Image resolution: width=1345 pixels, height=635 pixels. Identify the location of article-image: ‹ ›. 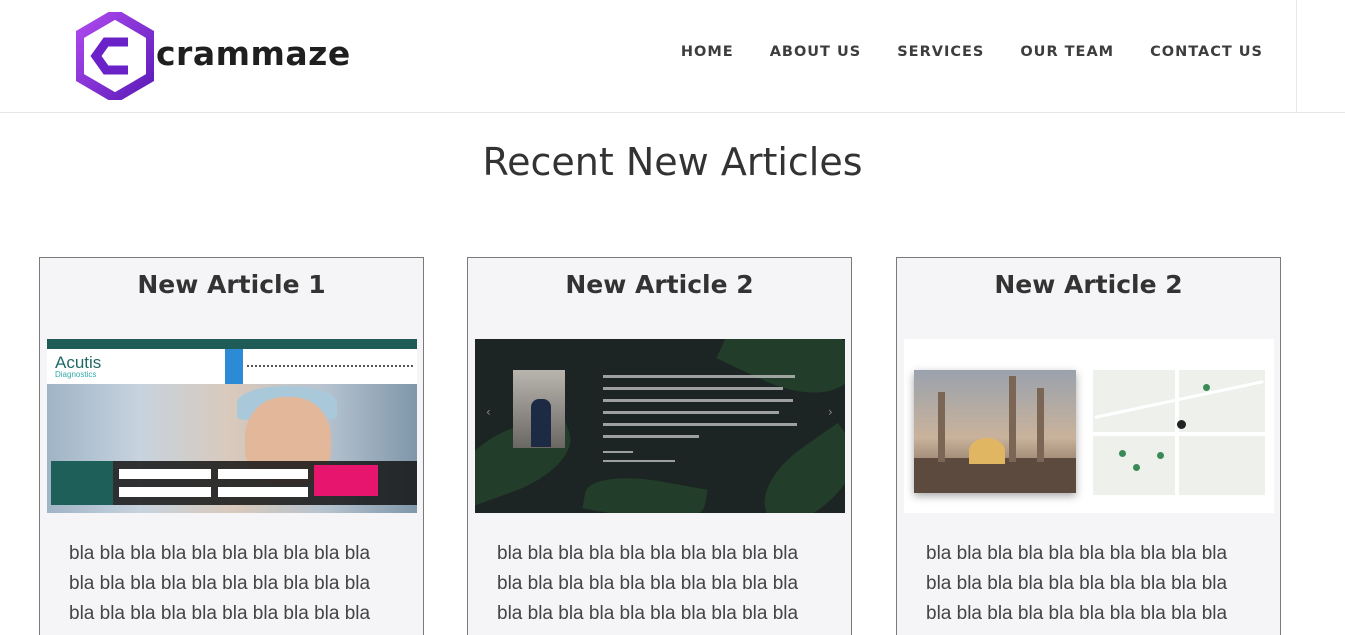
(660, 426).